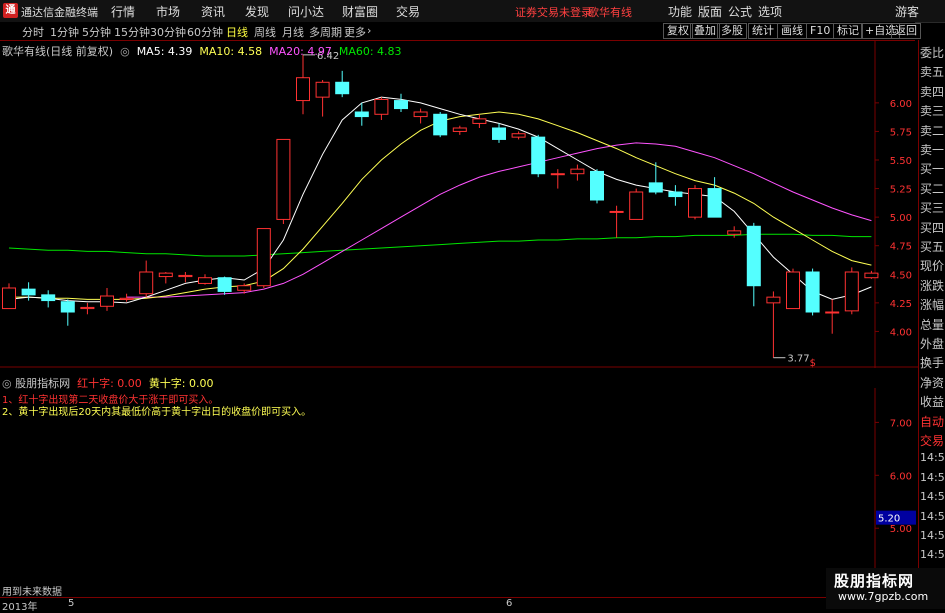 The width and height of the screenshot is (945, 613). What do you see at coordinates (710, 11) in the screenshot?
I see `menu-layout: 版面` at bounding box center [710, 11].